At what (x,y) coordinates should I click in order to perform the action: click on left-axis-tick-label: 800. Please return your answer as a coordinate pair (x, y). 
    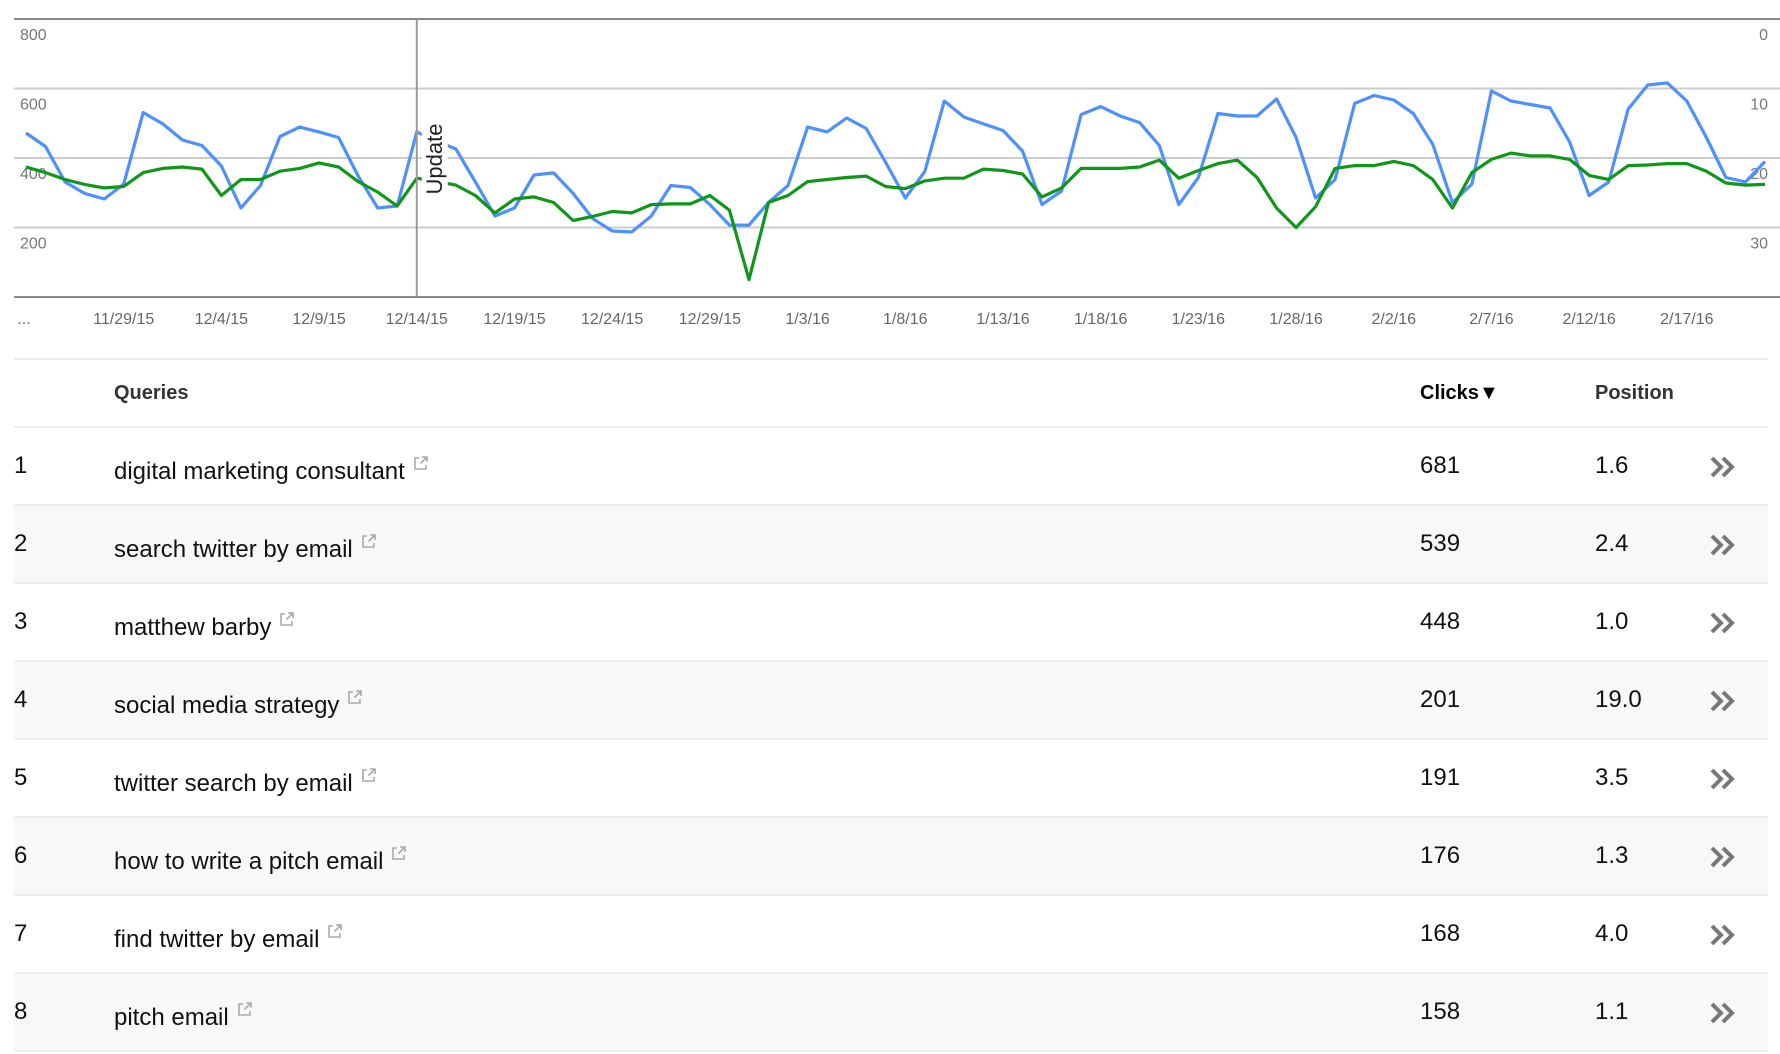
    Looking at the image, I should click on (33, 35).